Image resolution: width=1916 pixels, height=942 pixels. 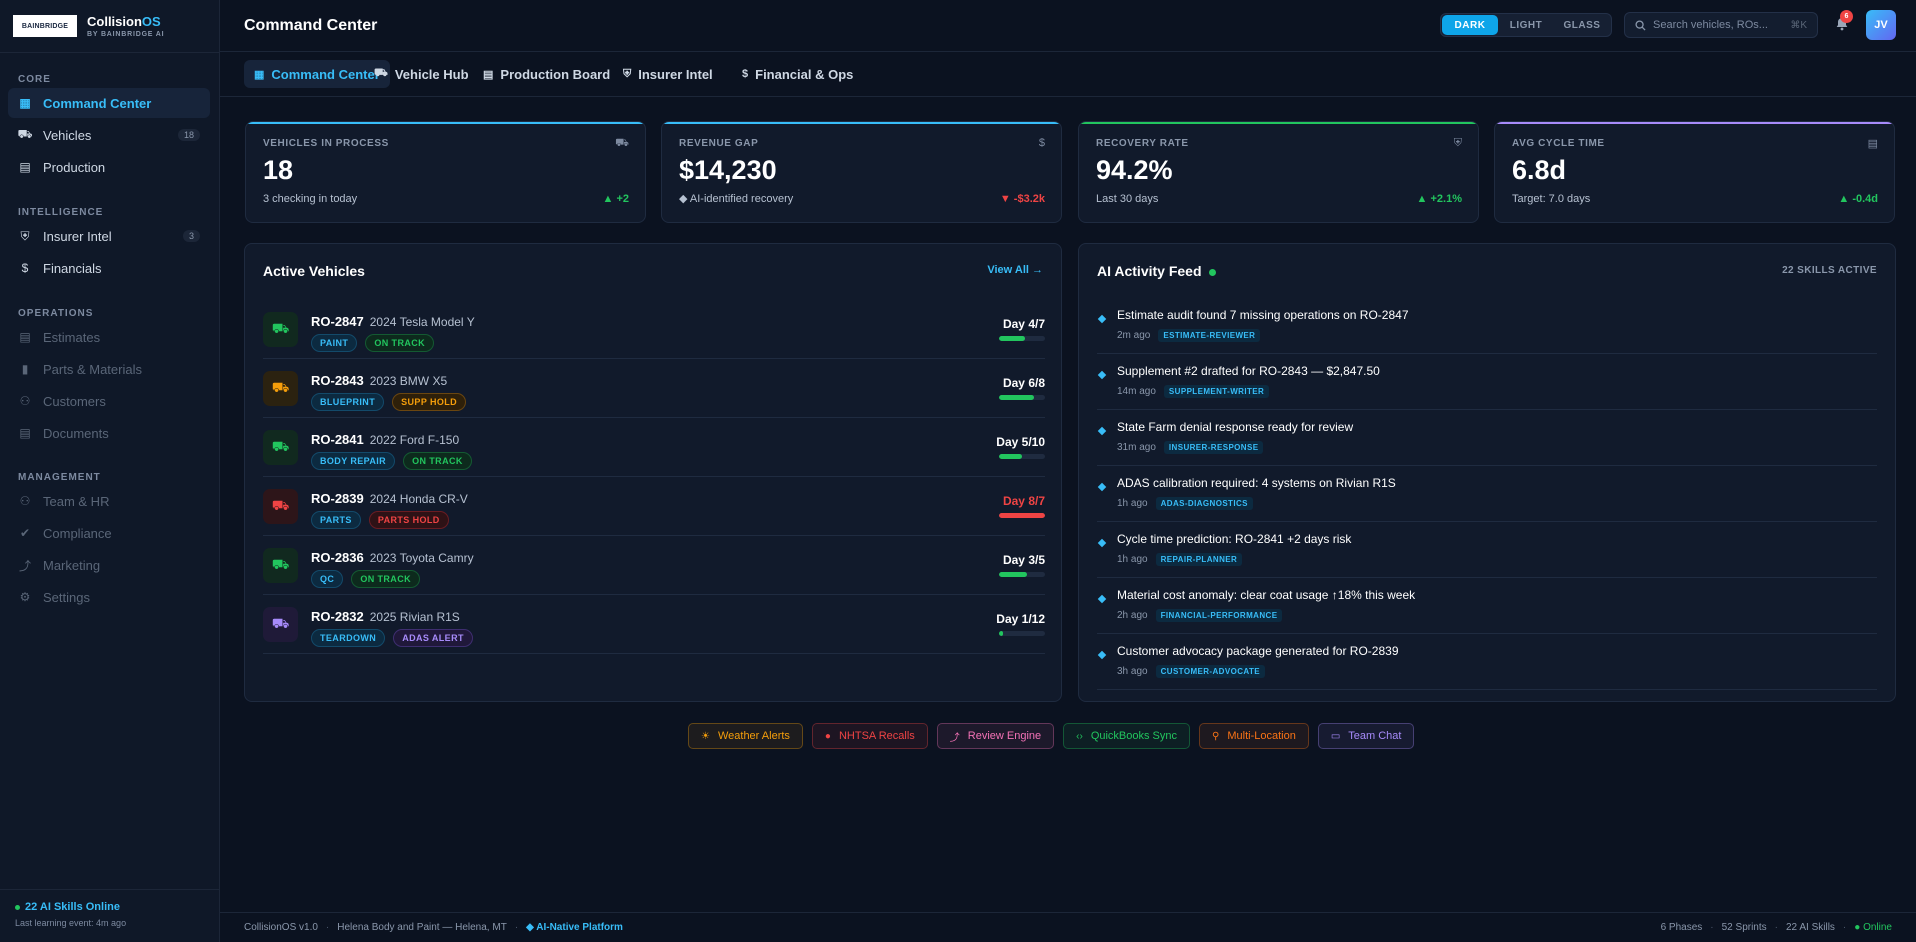 I want to click on tab-vehicle-hub: ⛟ Vehicle Hub, so click(x=421, y=74).